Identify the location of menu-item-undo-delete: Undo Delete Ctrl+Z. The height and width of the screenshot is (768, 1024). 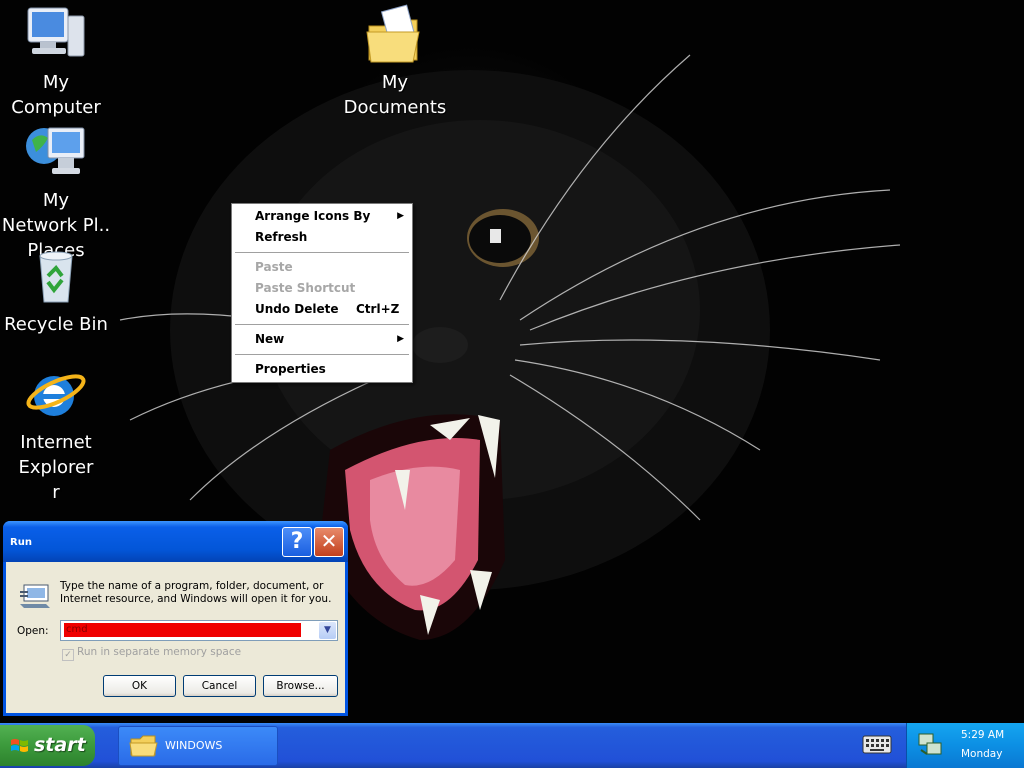
(322, 309).